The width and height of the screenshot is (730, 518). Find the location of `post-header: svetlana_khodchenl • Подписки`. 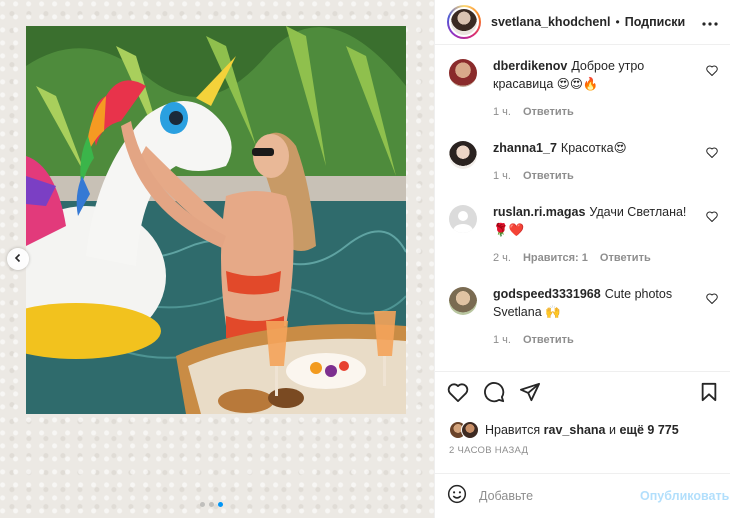

post-header: svetlana_khodchenl • Подписки is located at coordinates (582, 22).